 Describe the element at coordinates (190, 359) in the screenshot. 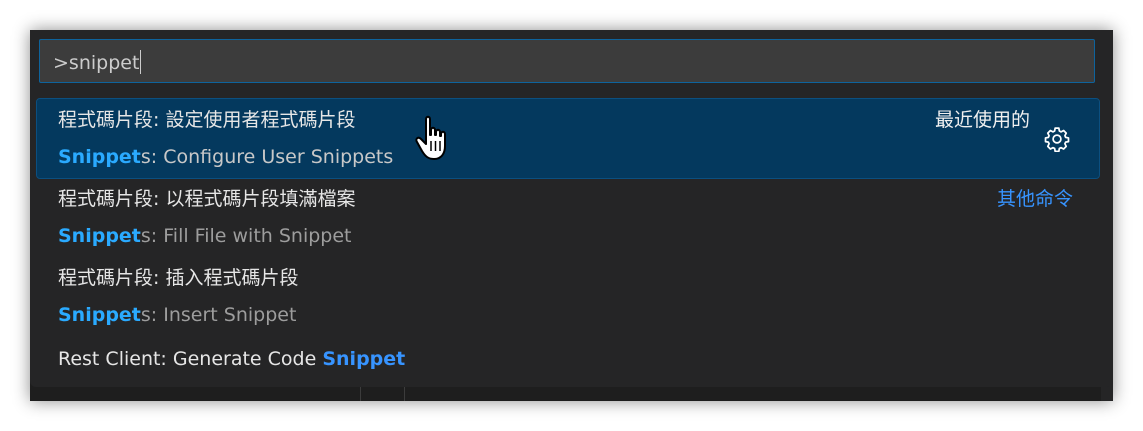

I see `command-label-prefix: Rest Client: Generate Code` at that location.